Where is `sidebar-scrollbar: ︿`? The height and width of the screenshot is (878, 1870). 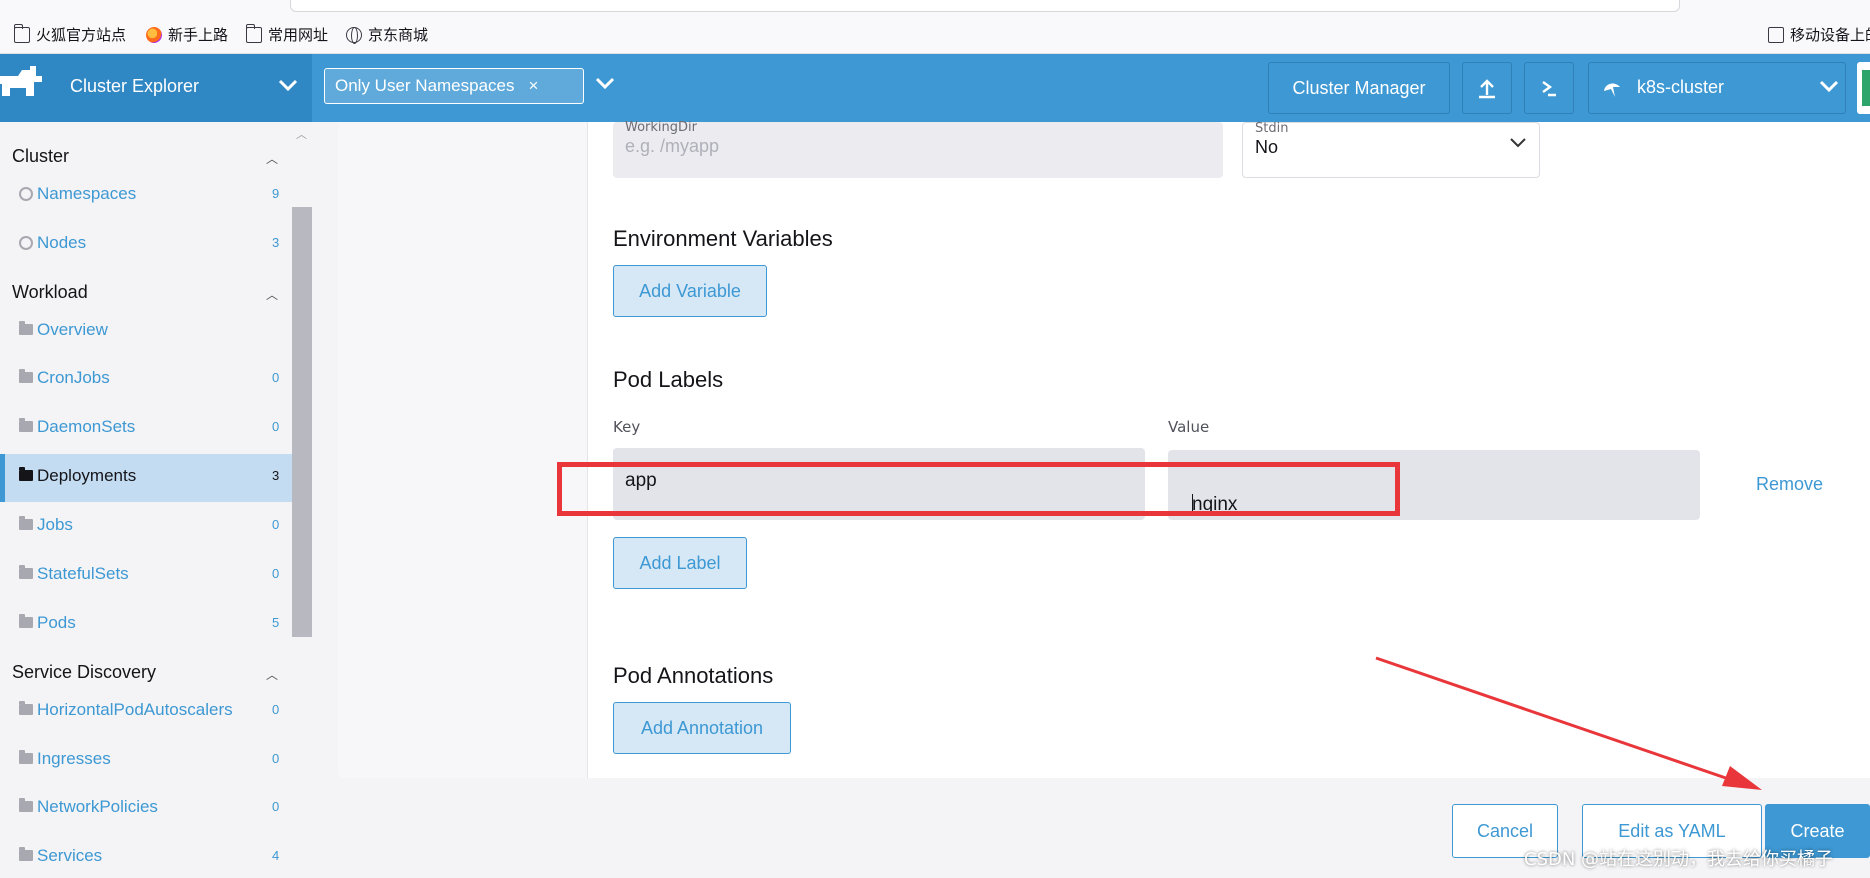 sidebar-scrollbar: ︿ is located at coordinates (302, 500).